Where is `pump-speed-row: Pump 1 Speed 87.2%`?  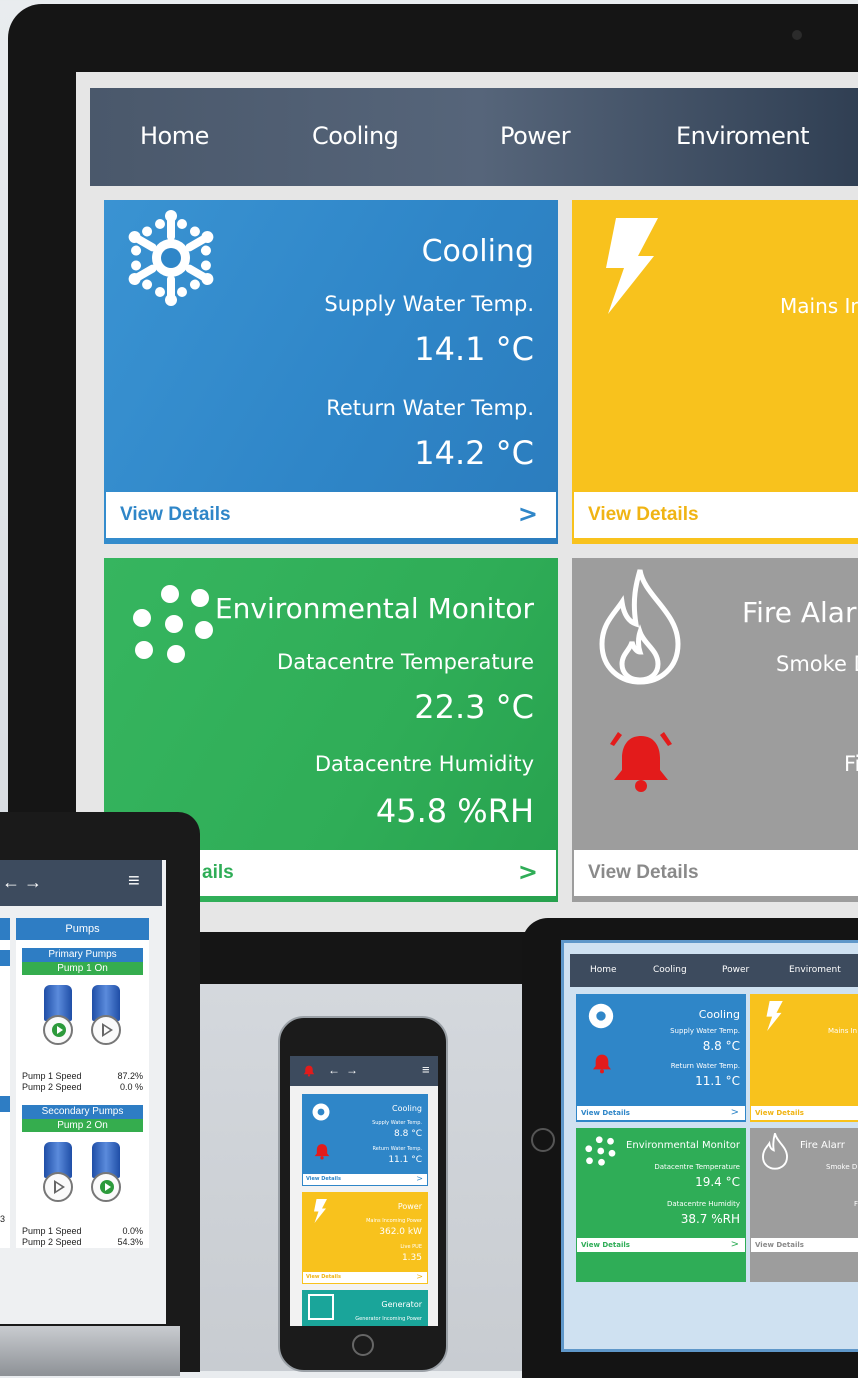 pump-speed-row: Pump 1 Speed 87.2% is located at coordinates (82, 1076).